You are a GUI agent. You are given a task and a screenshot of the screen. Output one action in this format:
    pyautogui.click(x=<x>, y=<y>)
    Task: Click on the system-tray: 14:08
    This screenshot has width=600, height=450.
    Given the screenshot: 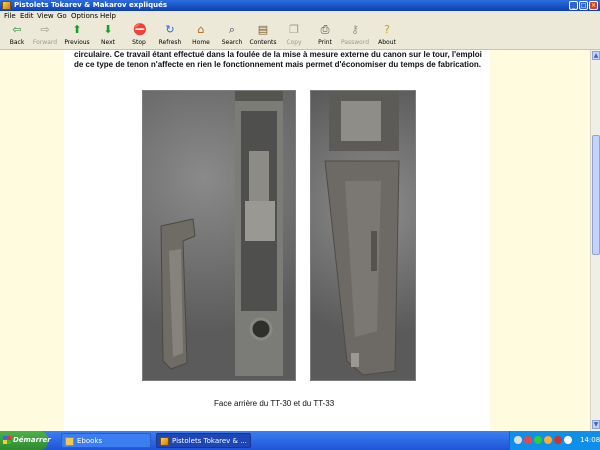 What is the action you would take?
    pyautogui.click(x=554, y=440)
    